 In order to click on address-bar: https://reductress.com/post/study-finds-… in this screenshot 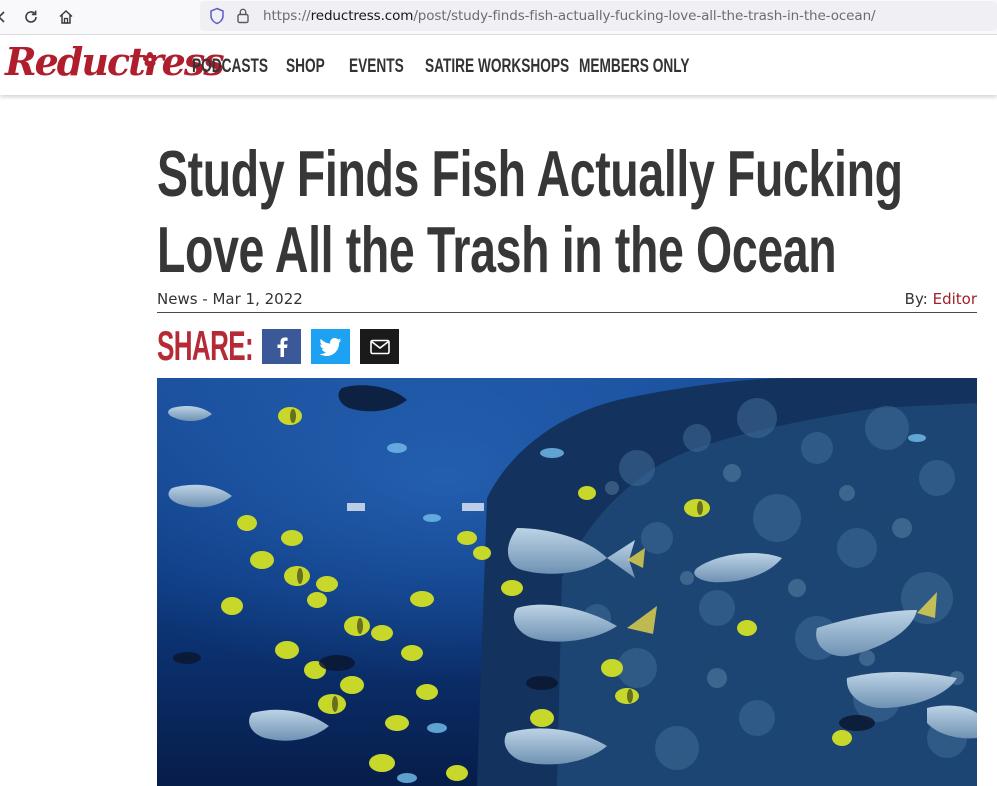, I will do `click(598, 16)`.